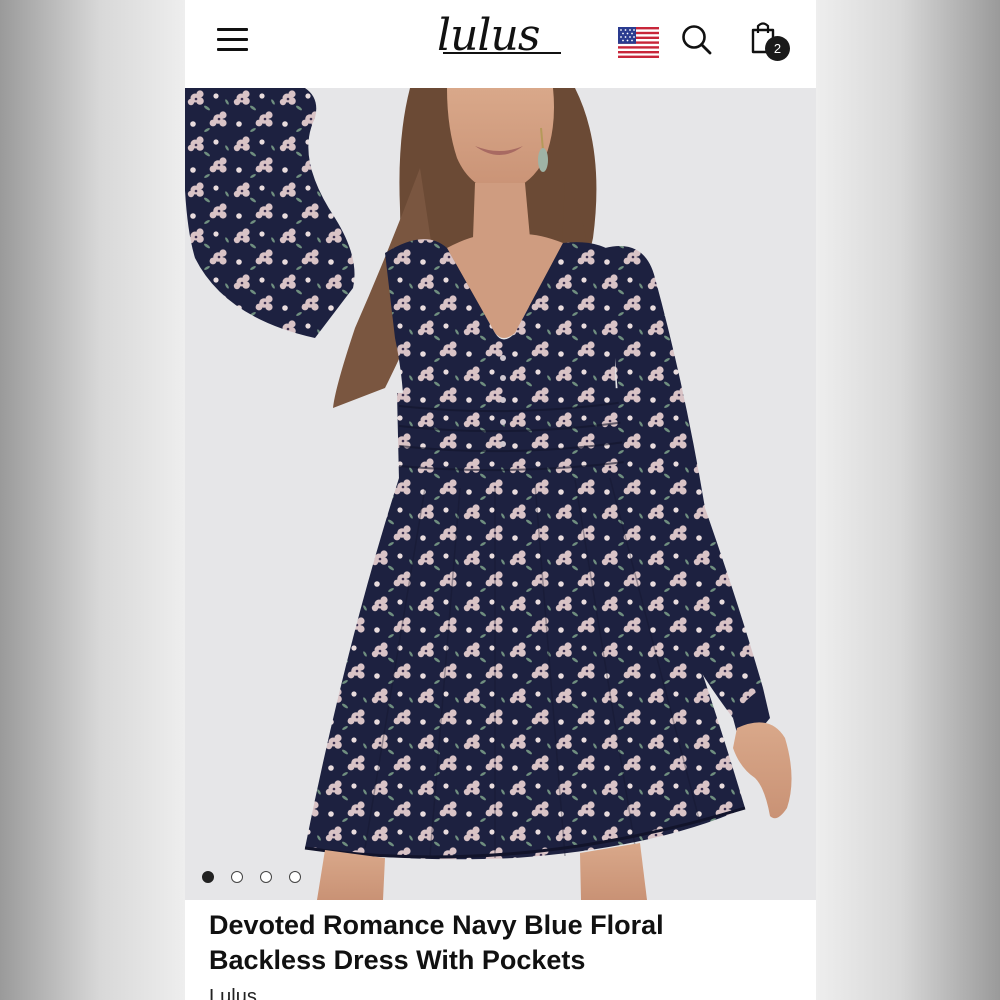 The width and height of the screenshot is (1000, 1000). I want to click on product-brand: Lulus, so click(233, 993).